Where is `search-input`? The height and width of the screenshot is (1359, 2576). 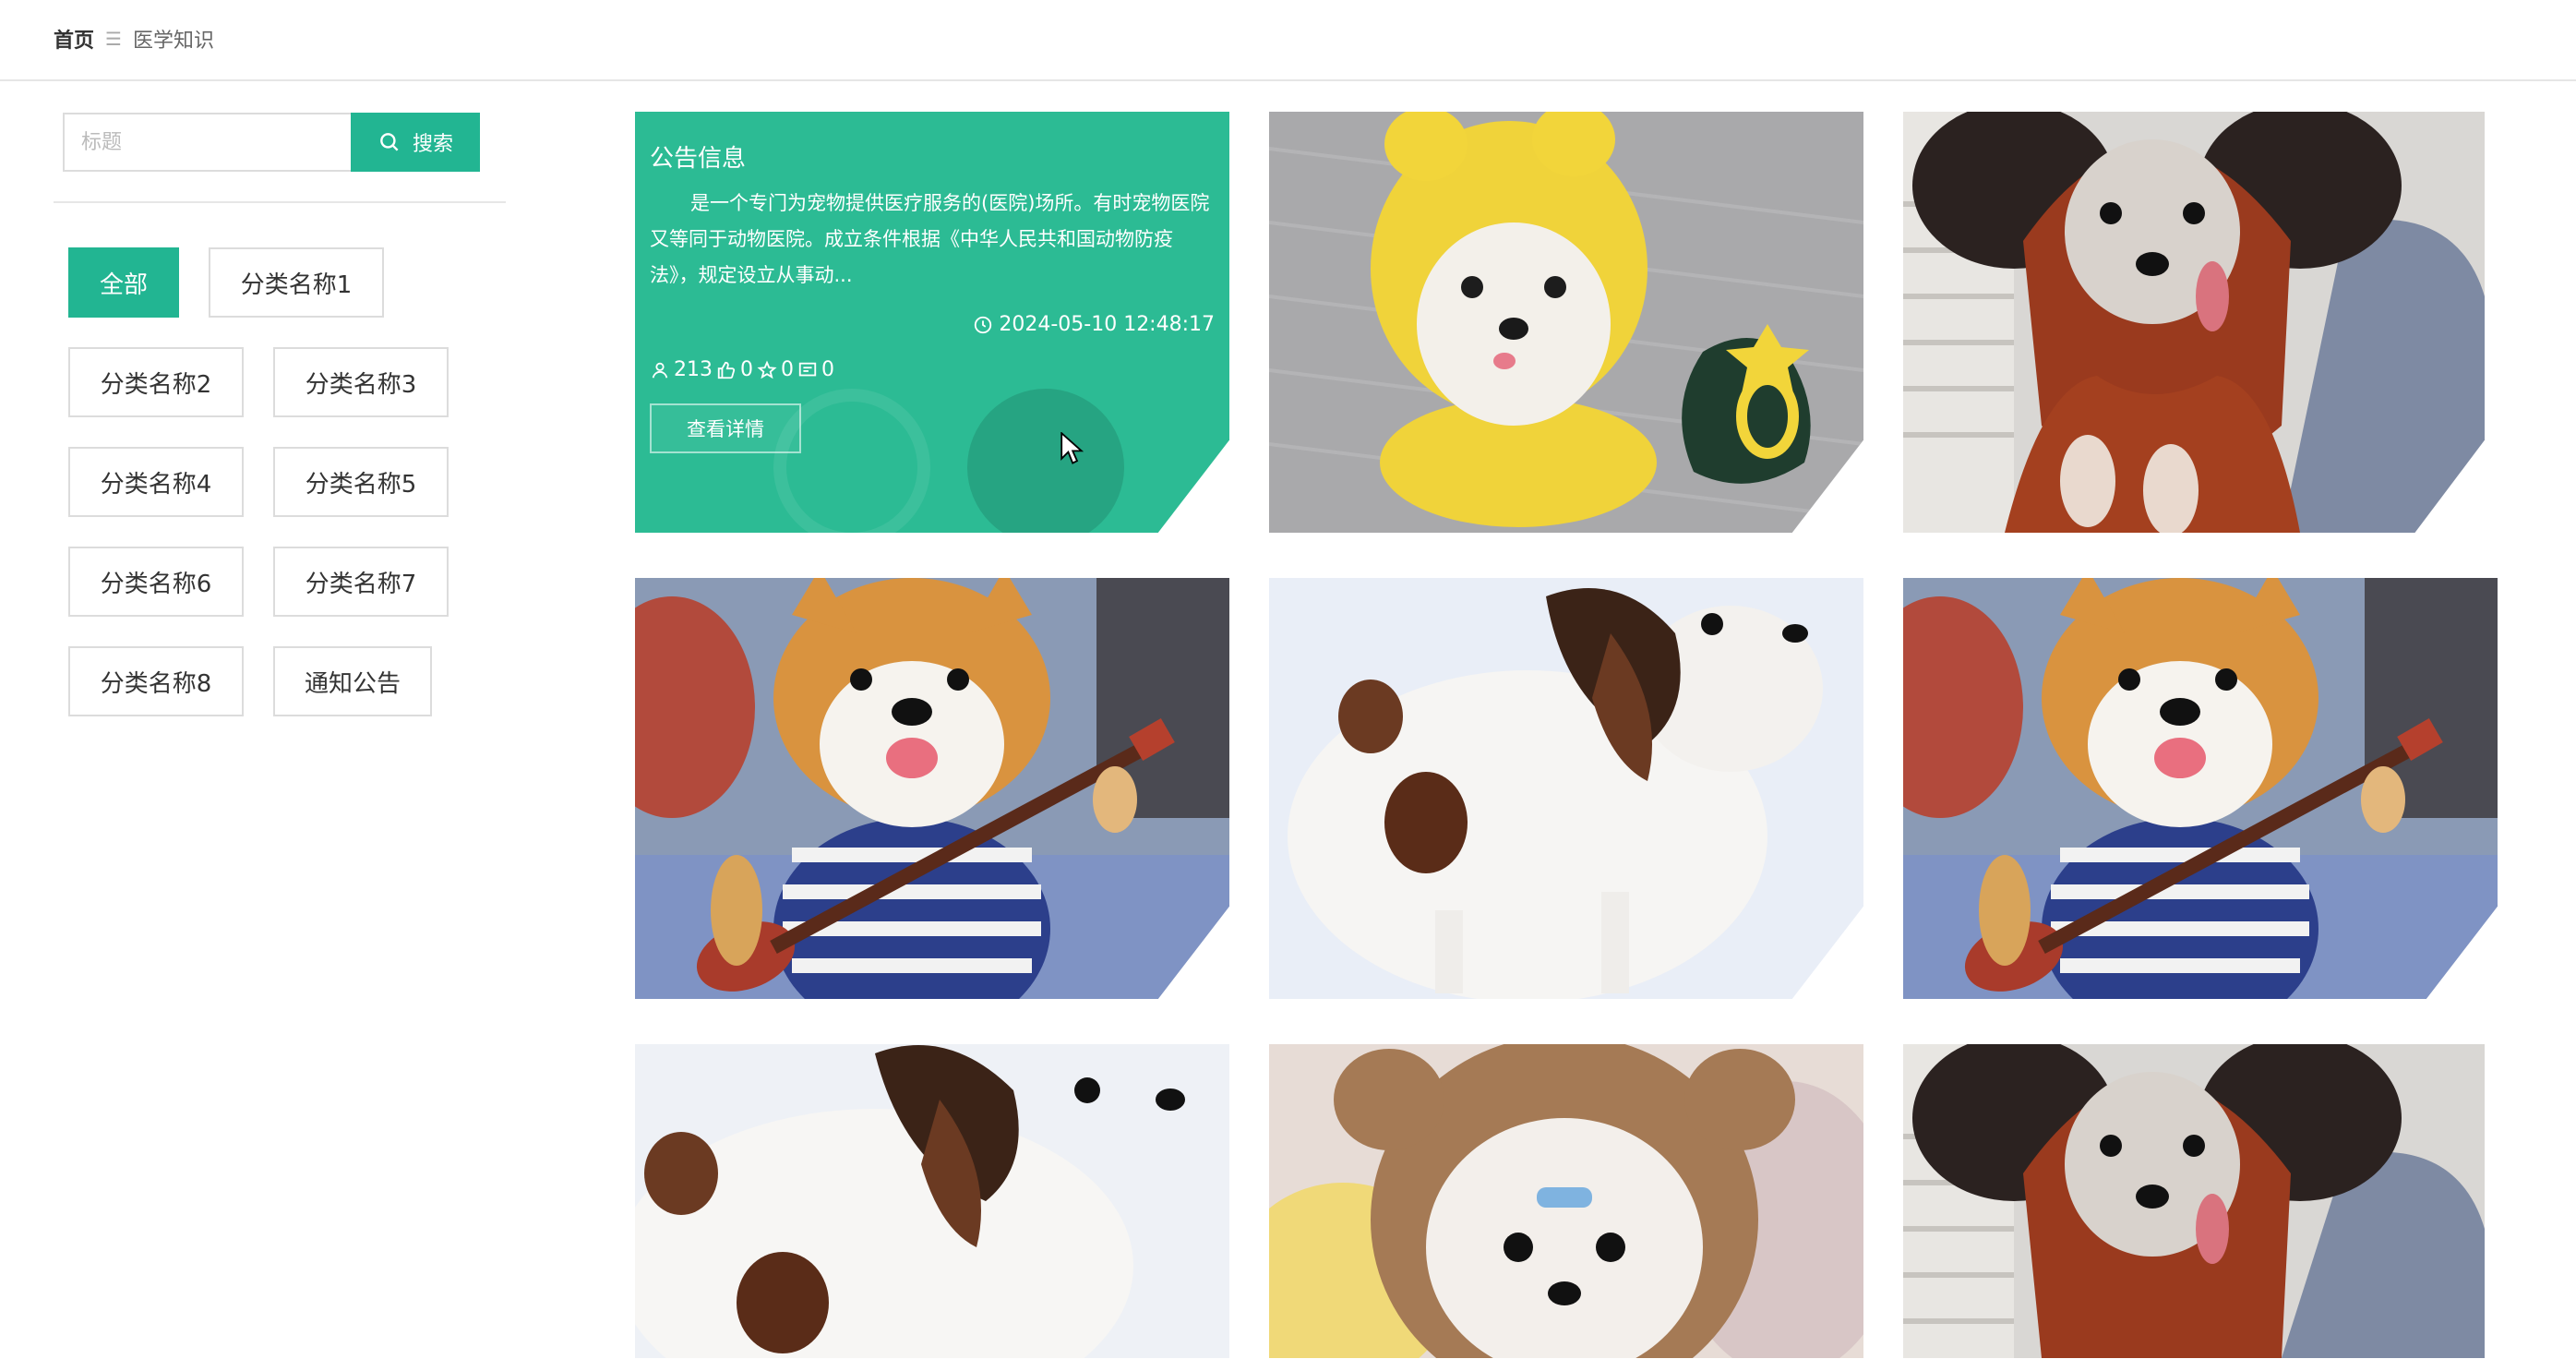 search-input is located at coordinates (207, 142).